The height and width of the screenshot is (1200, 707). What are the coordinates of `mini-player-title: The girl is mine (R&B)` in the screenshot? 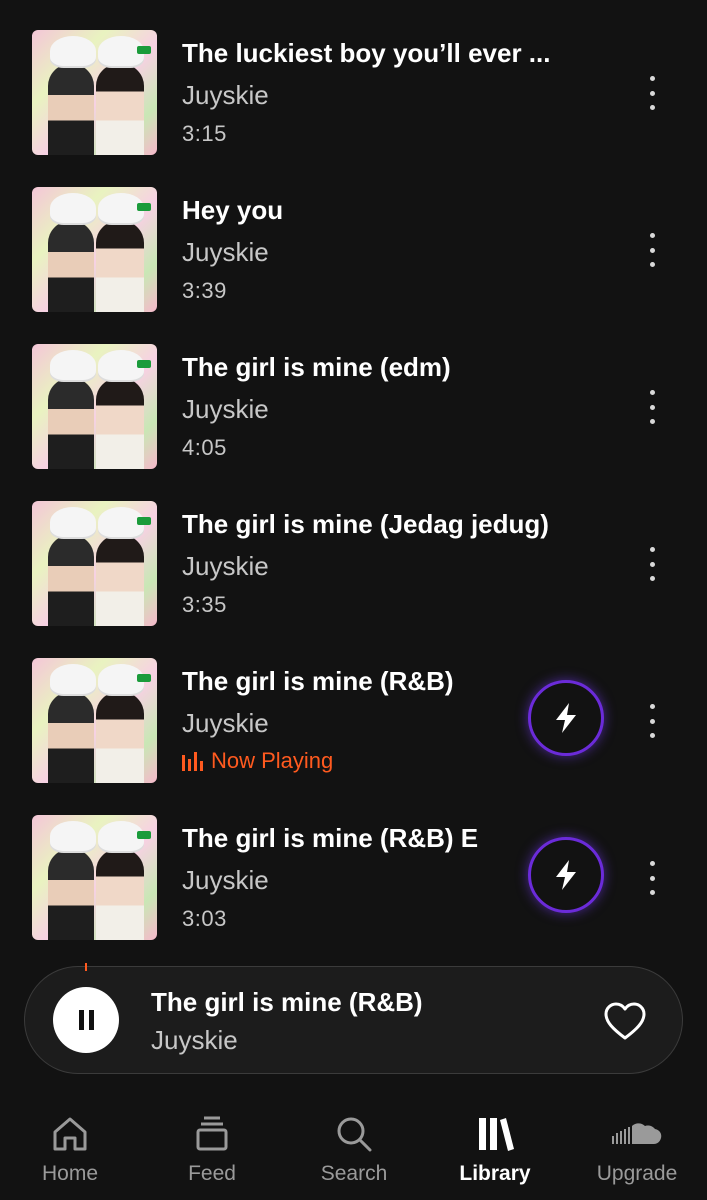 It's located at (287, 1002).